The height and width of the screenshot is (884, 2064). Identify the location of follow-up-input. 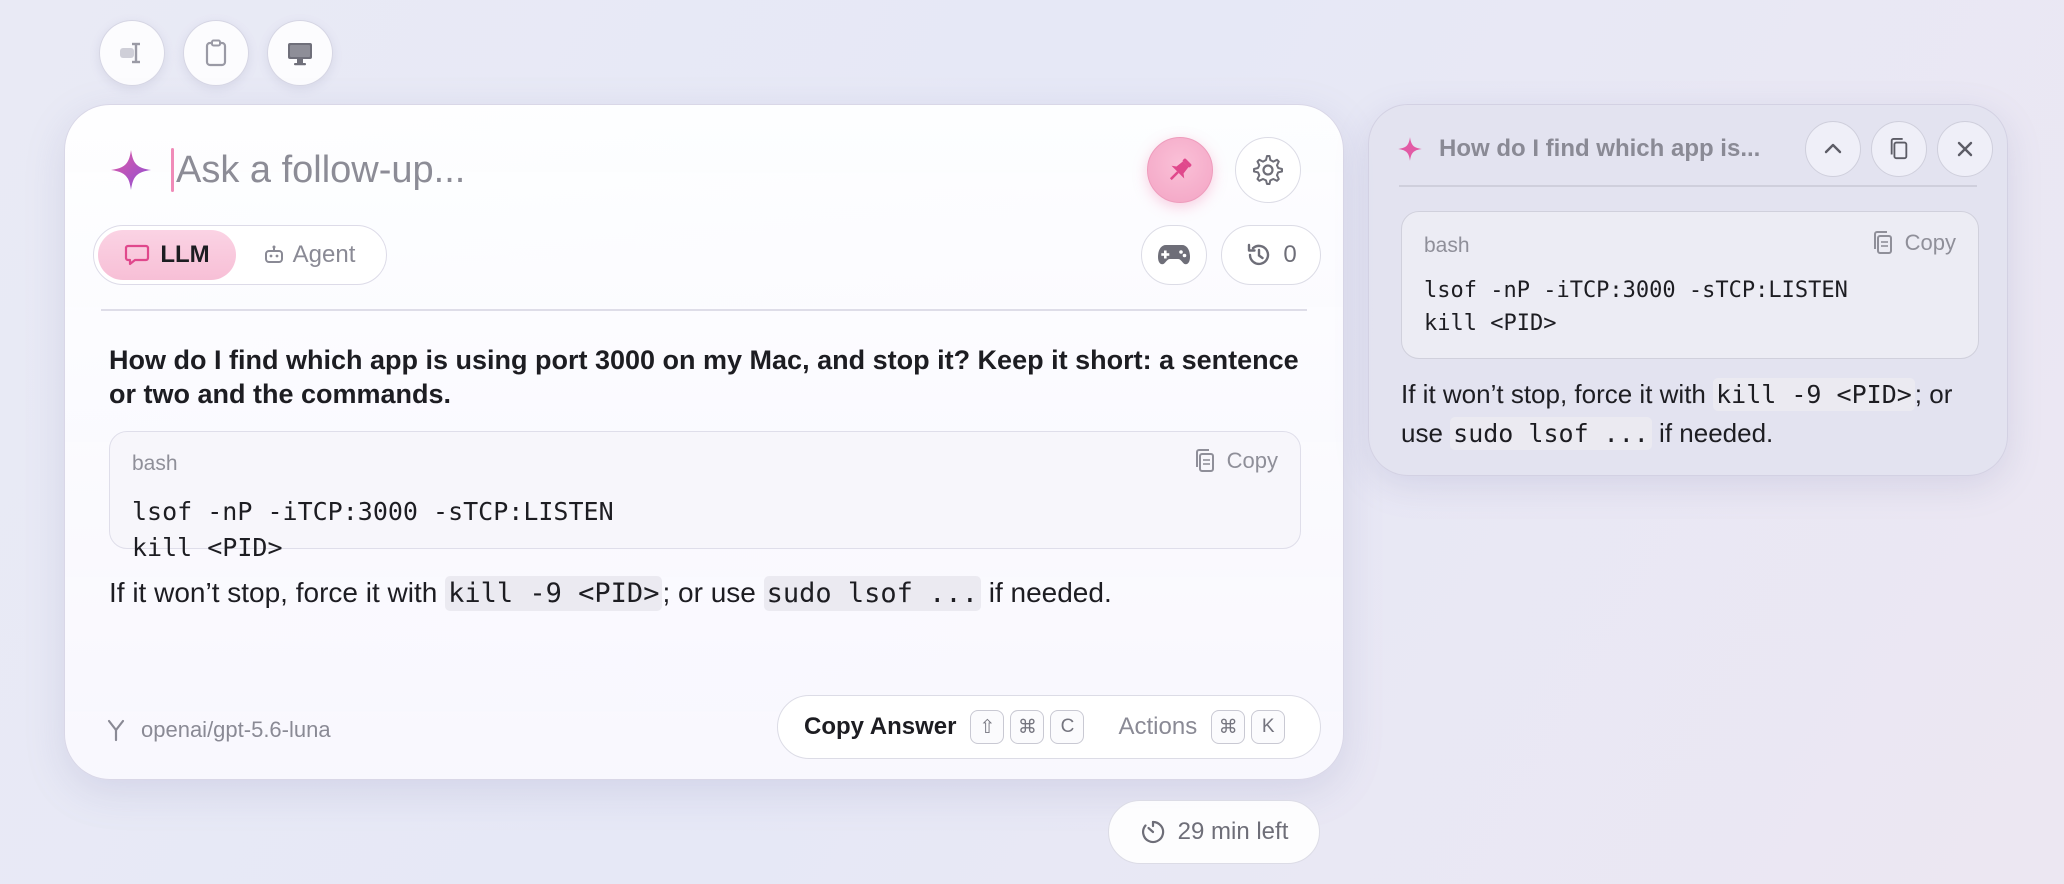
(476, 170).